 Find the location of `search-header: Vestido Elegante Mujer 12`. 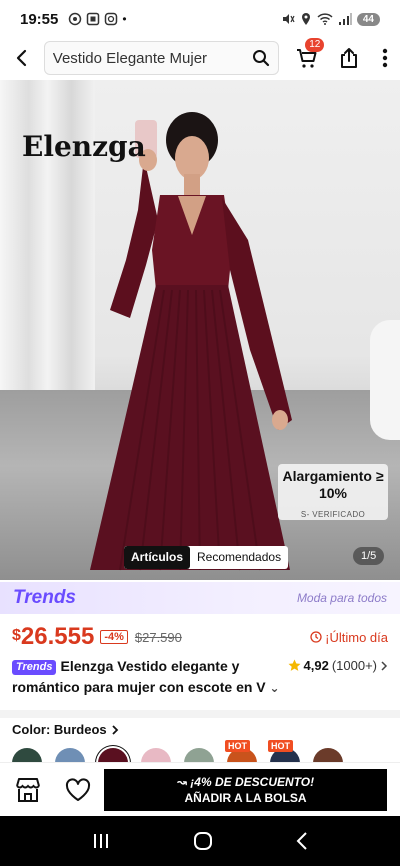

search-header: Vestido Elegante Mujer 12 is located at coordinates (200, 58).